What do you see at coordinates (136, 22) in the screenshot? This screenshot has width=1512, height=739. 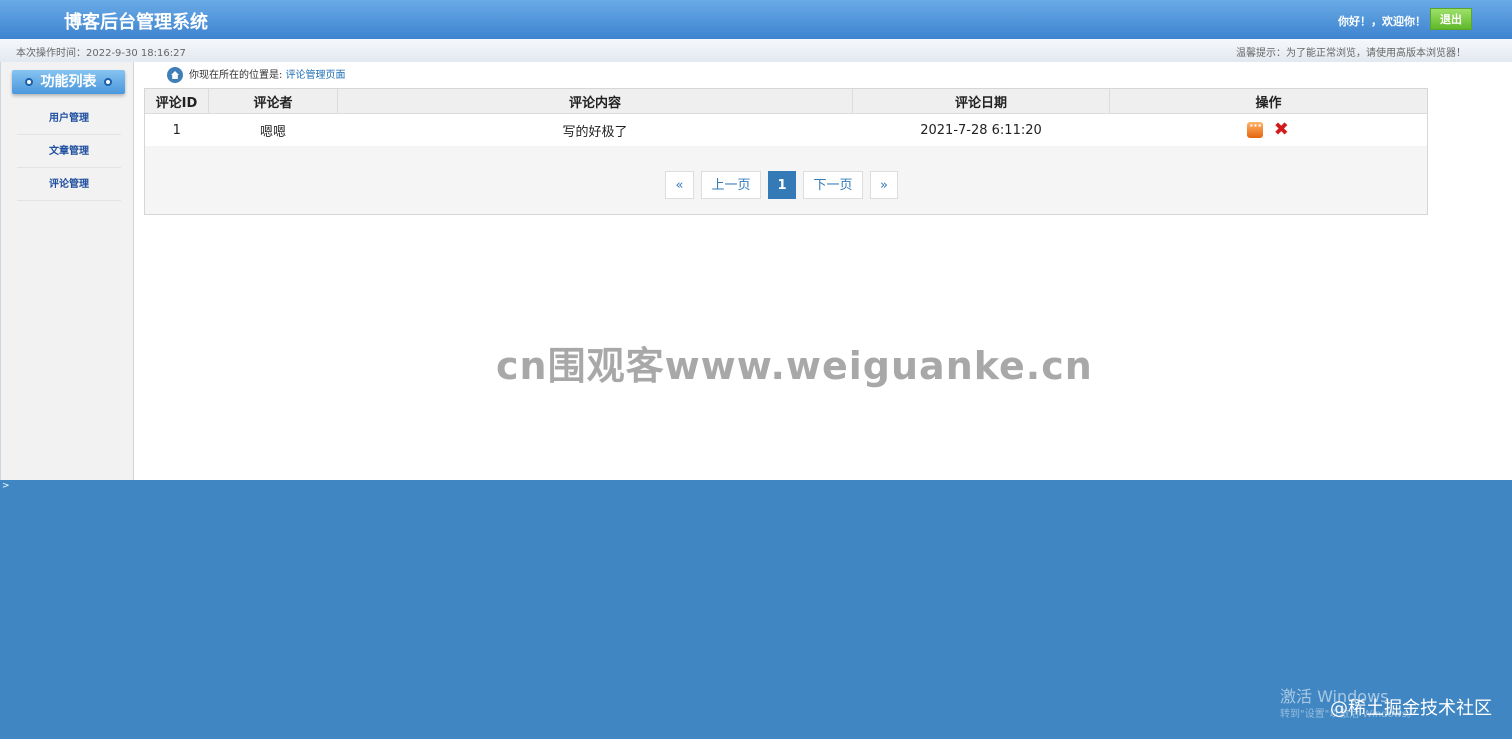 I see `app-title: 博客后台管理系统` at bounding box center [136, 22].